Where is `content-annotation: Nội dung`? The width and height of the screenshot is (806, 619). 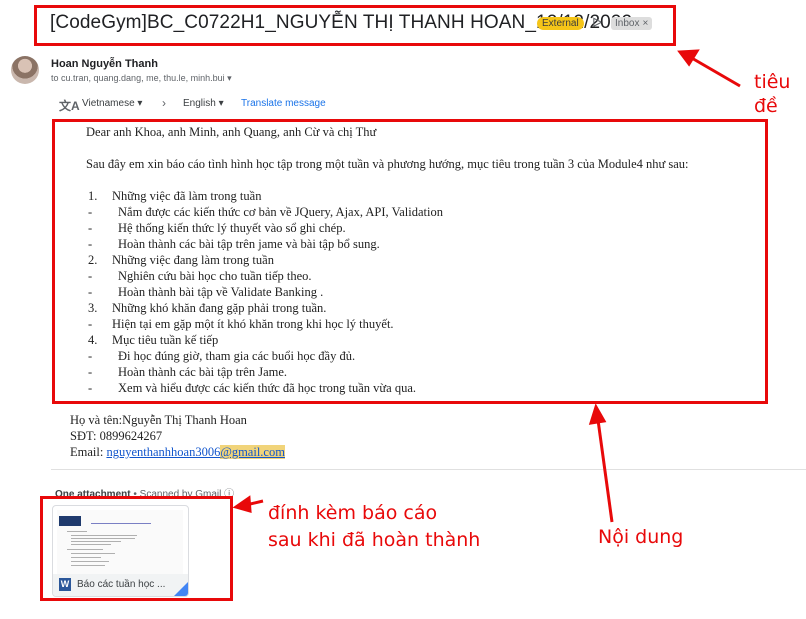 content-annotation: Nội dung is located at coordinates (641, 537).